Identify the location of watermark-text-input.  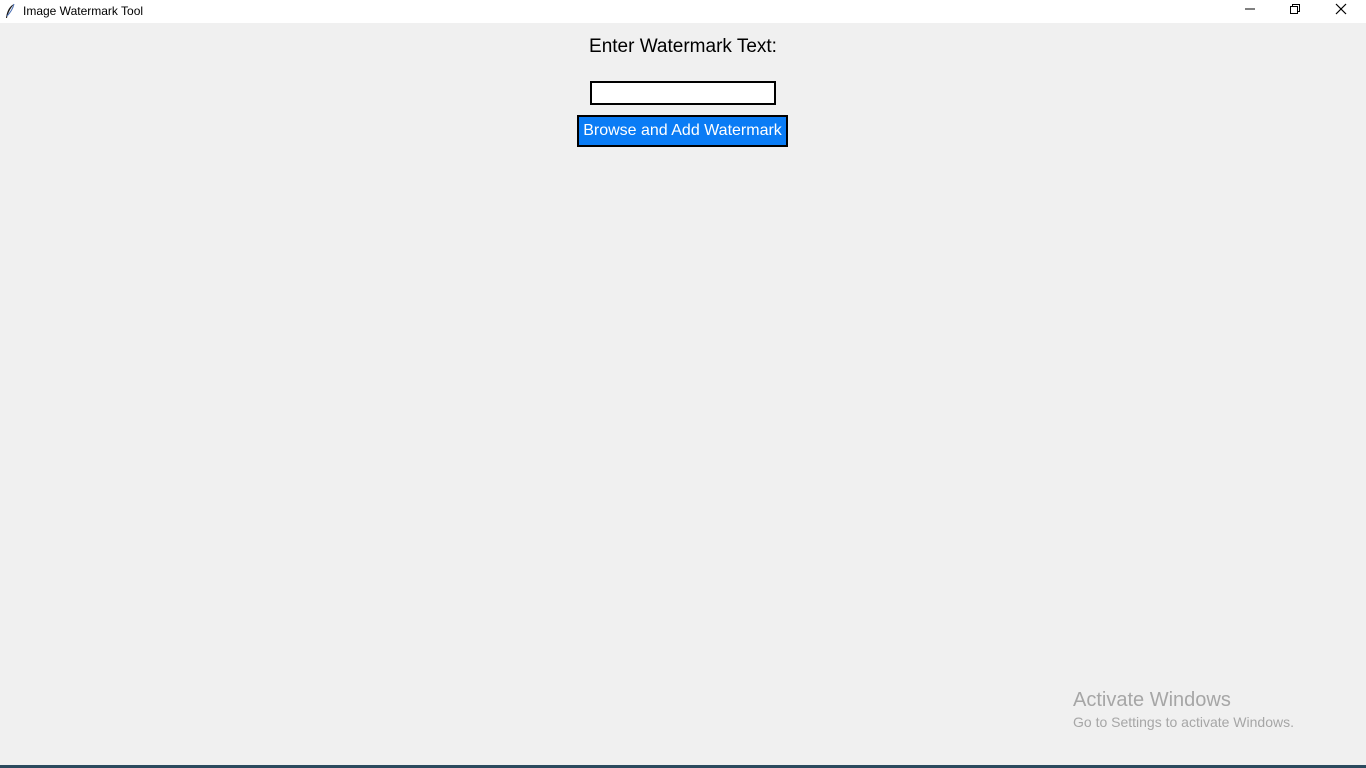
(683, 93).